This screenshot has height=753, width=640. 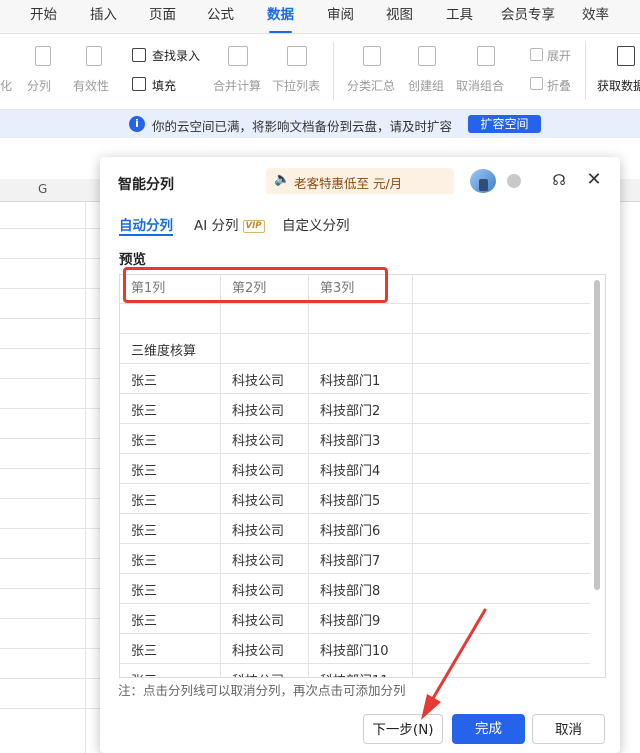 What do you see at coordinates (94, 56) in the screenshot?
I see `validity-icon` at bounding box center [94, 56].